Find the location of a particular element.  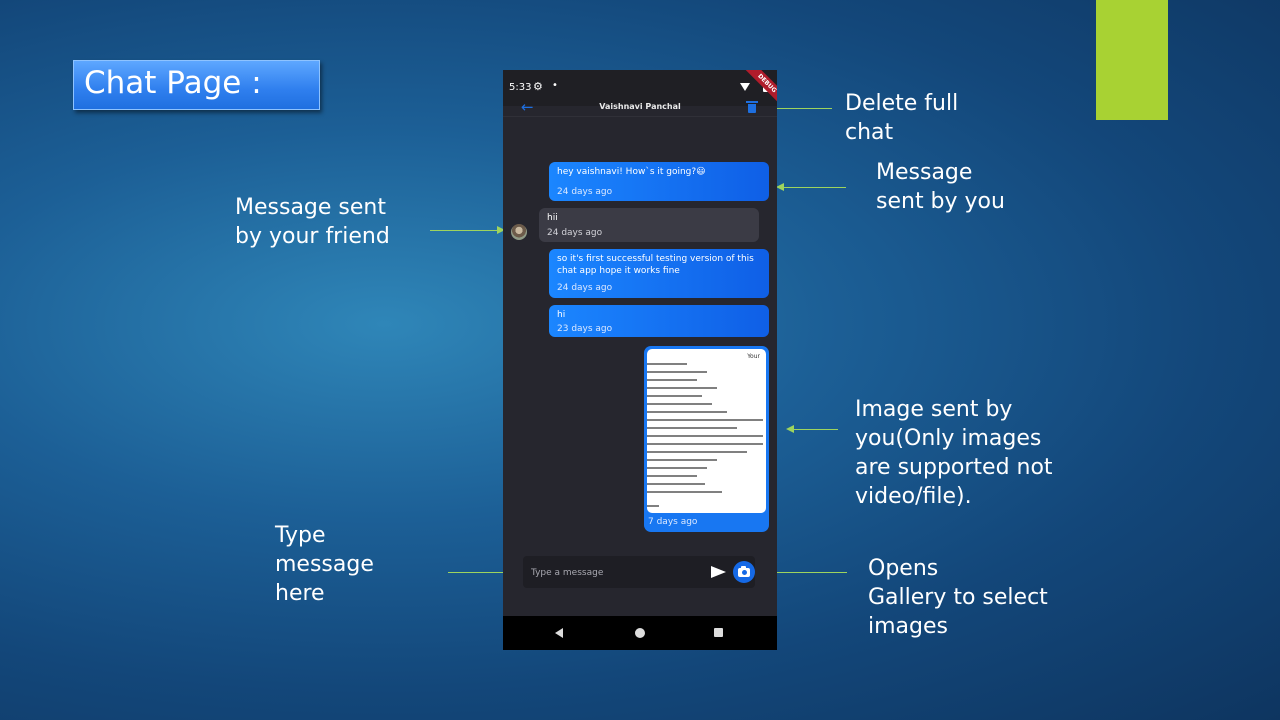

message-received: hii 24 days ago is located at coordinates (649, 225).